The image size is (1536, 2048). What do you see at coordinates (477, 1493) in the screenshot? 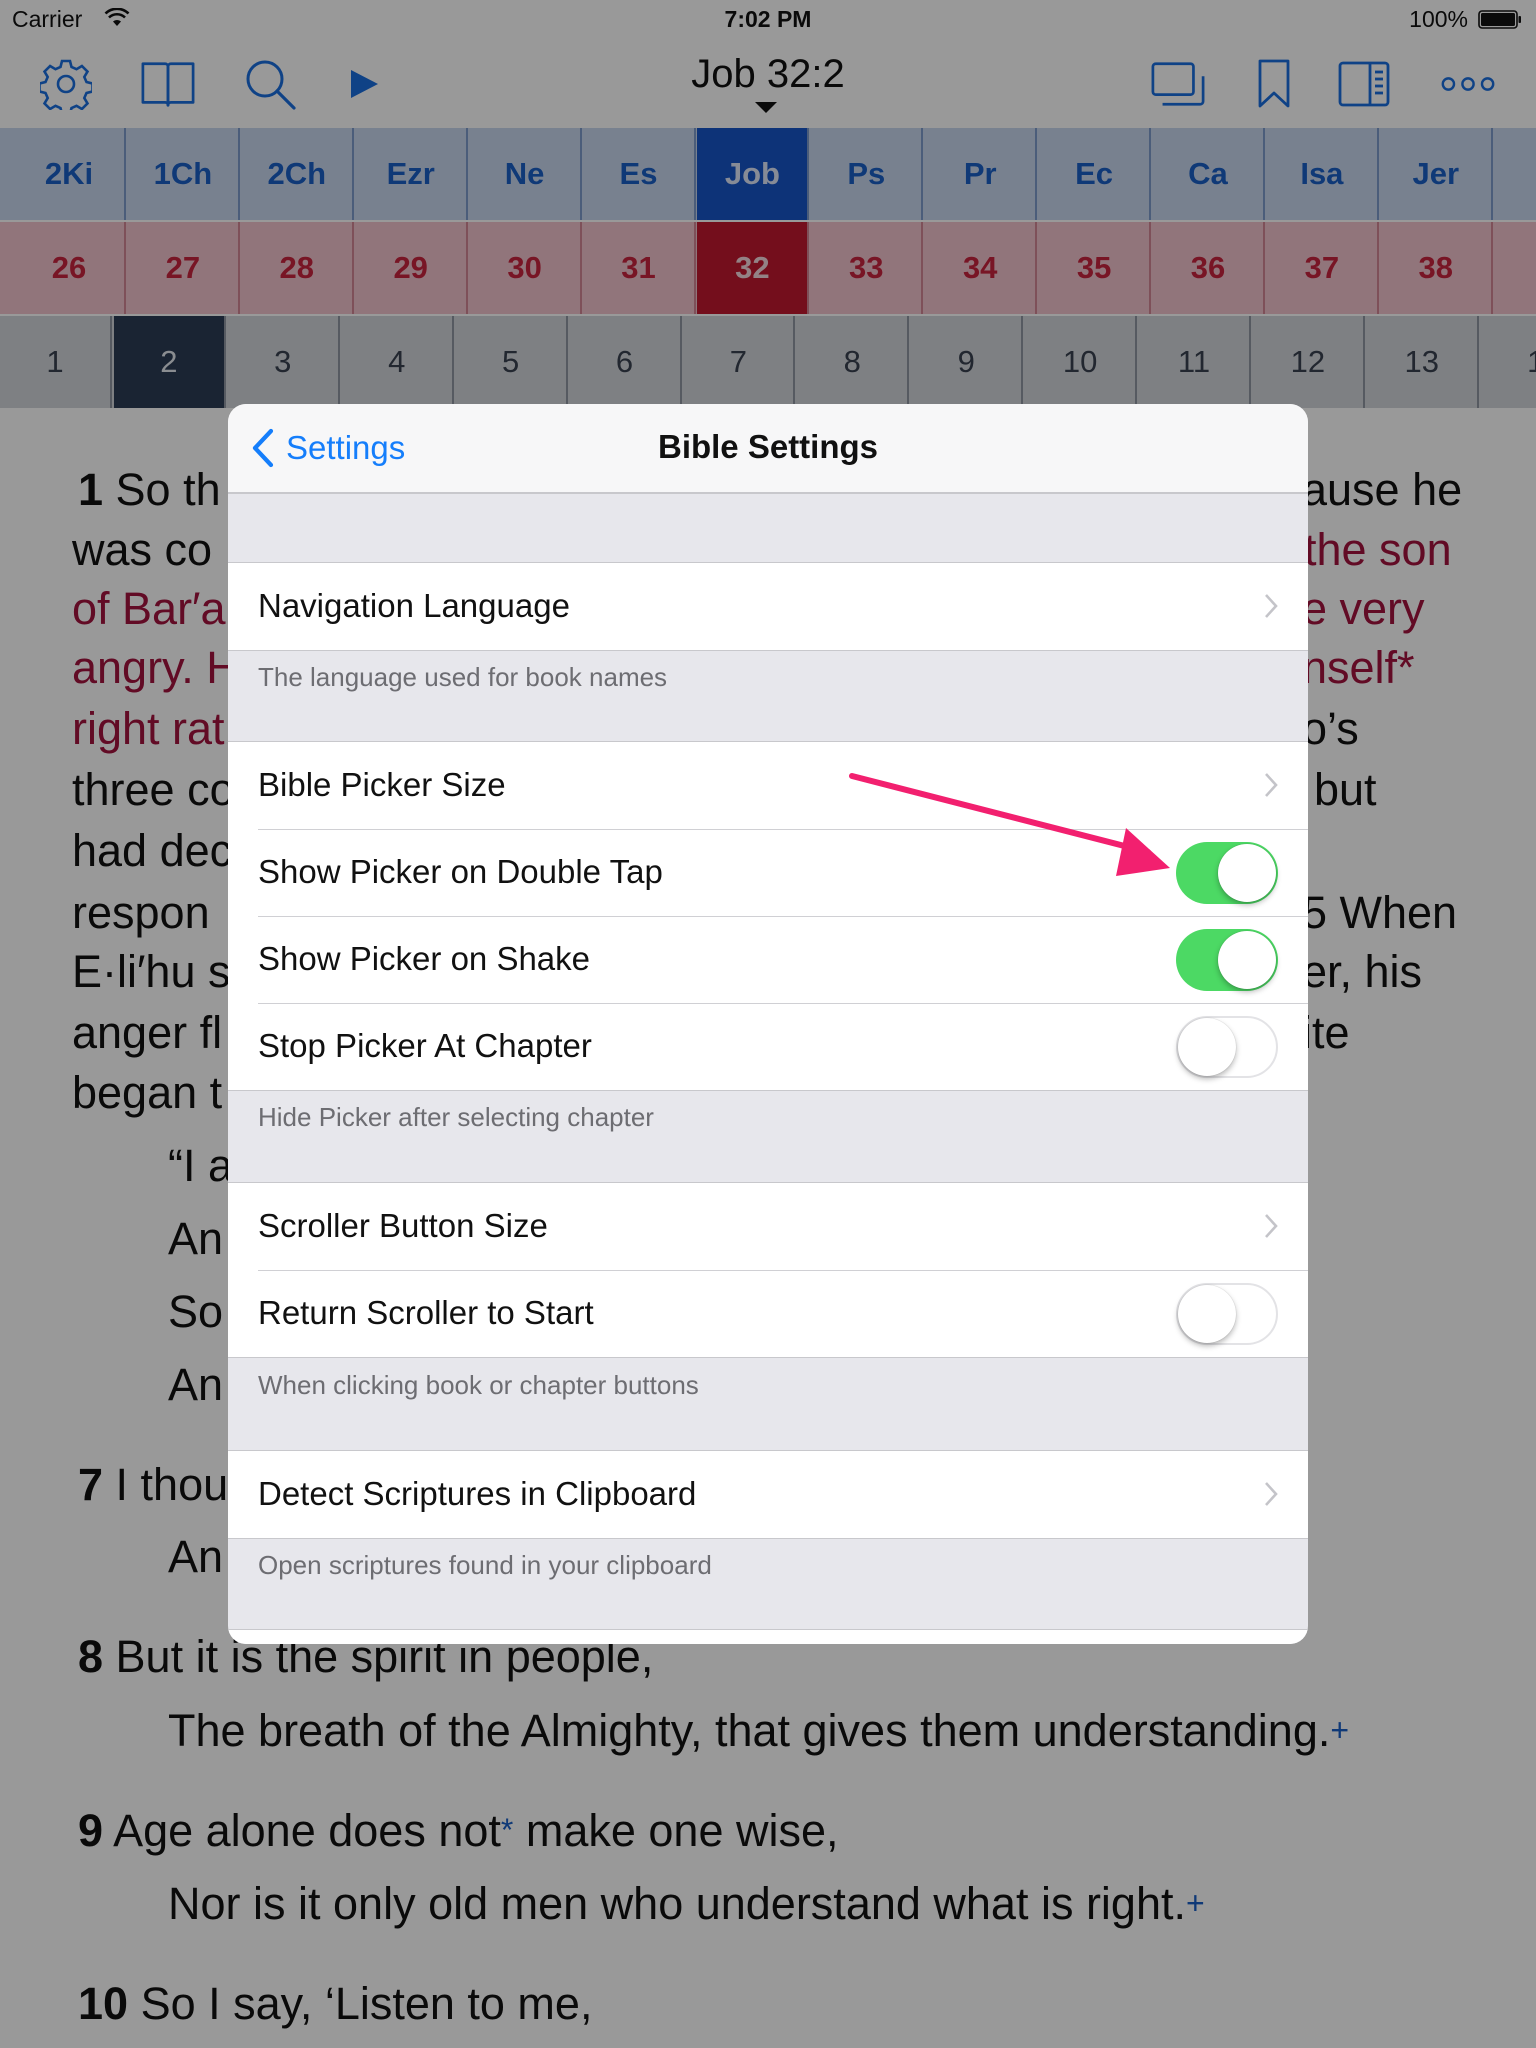
I see `row-label: Detect Scriptures in Clipboard` at bounding box center [477, 1493].